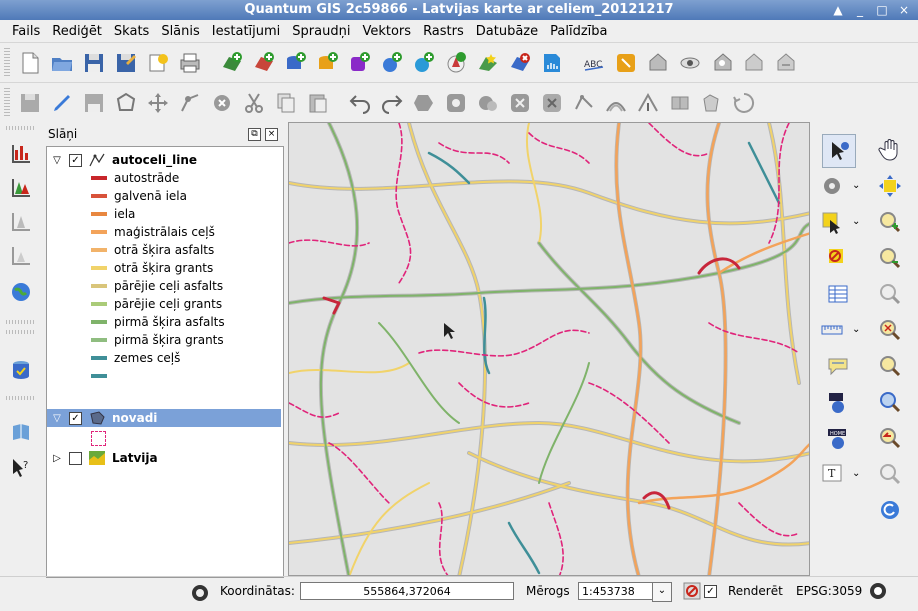 Image resolution: width=918 pixels, height=611 pixels. I want to click on paste-features-icon, so click(318, 103).